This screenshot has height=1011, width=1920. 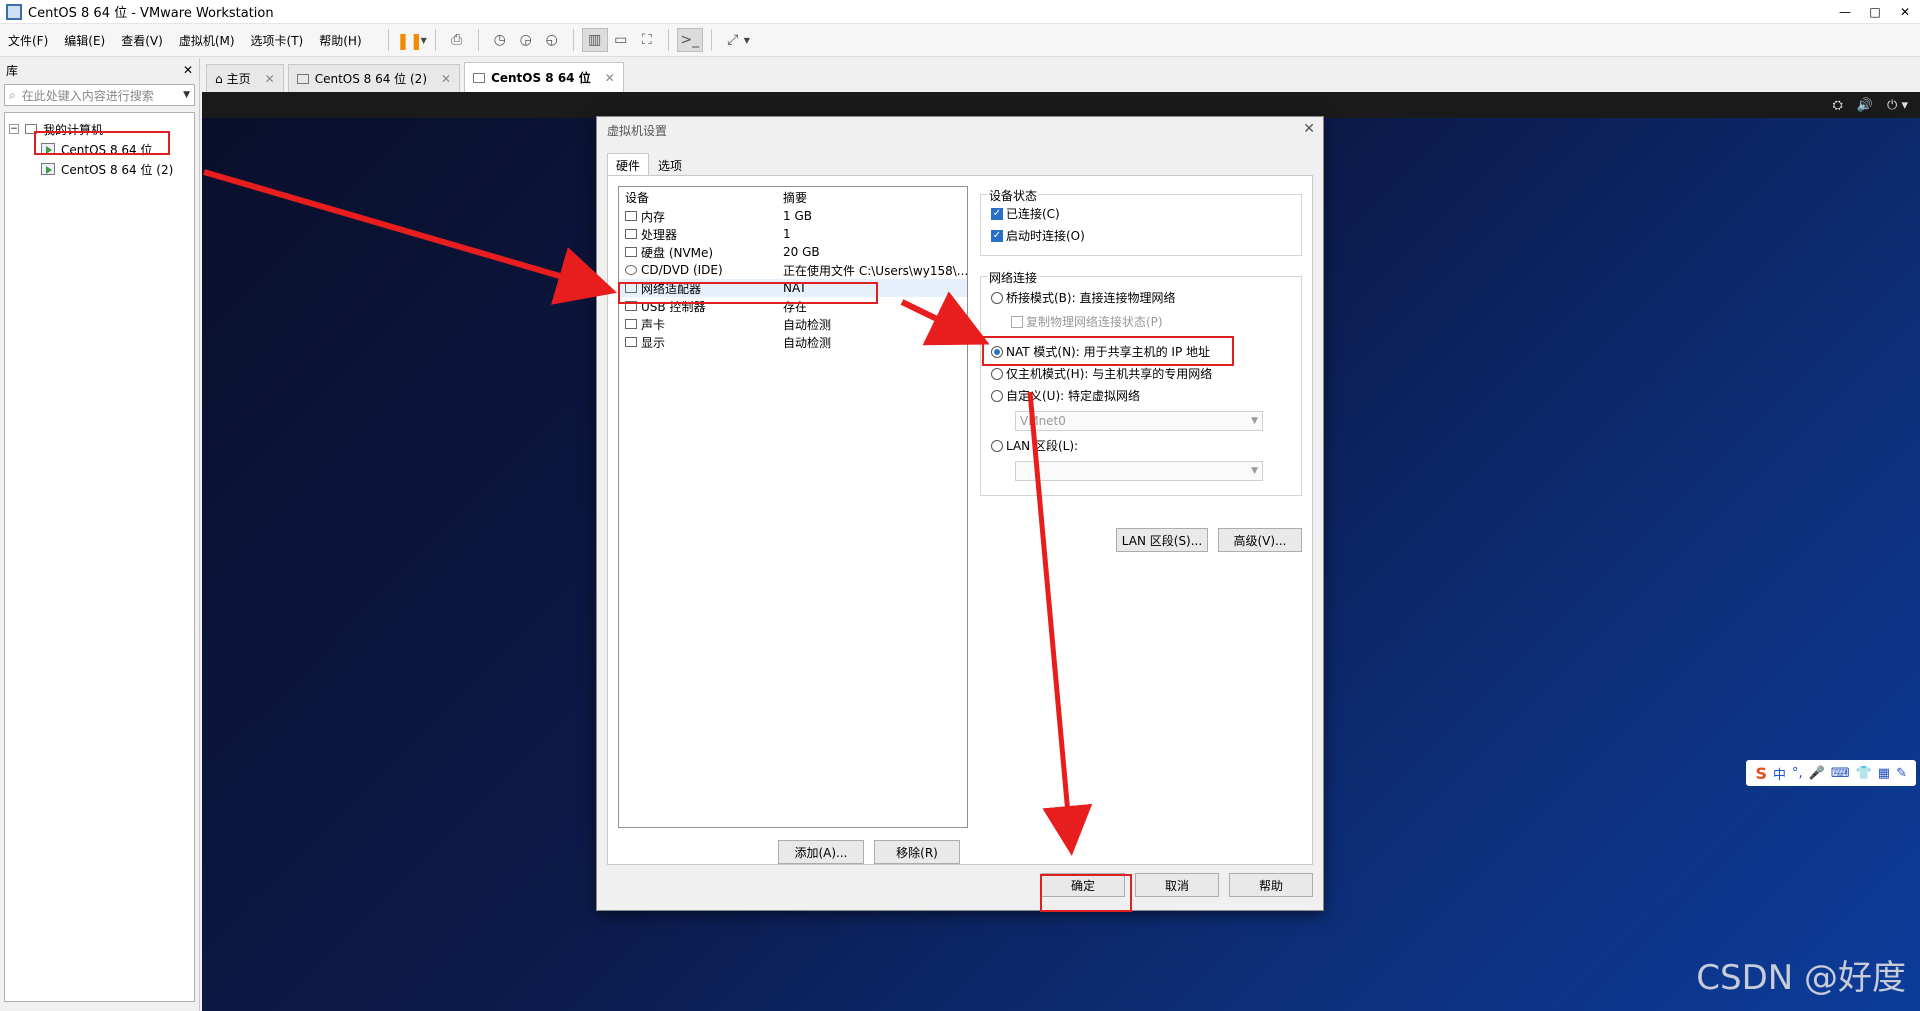 I want to click on menu-file: 文件(F), so click(x=28, y=40).